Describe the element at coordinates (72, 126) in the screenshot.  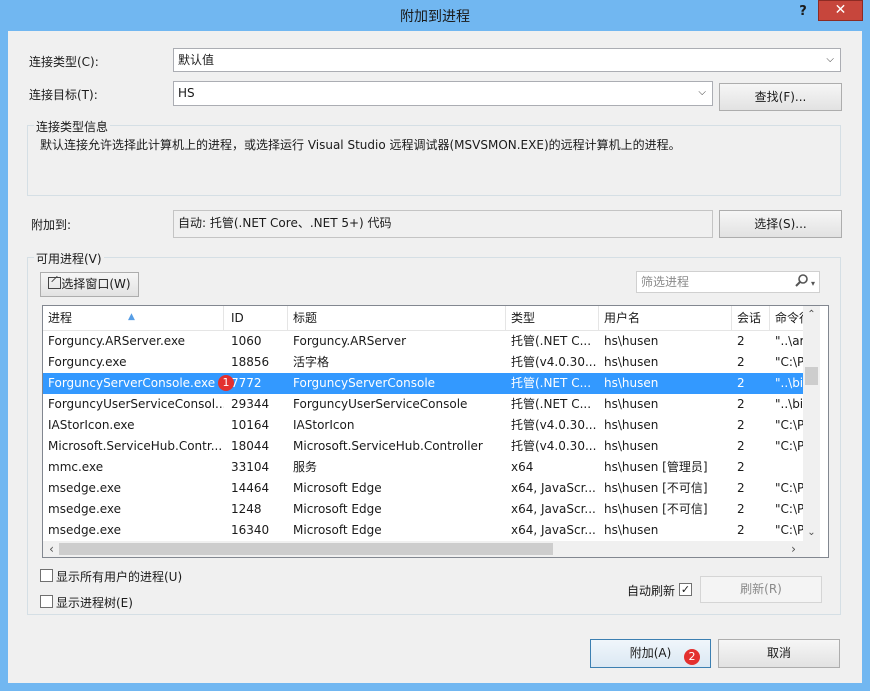
I see `connection-info-title: 连接类型信息` at that location.